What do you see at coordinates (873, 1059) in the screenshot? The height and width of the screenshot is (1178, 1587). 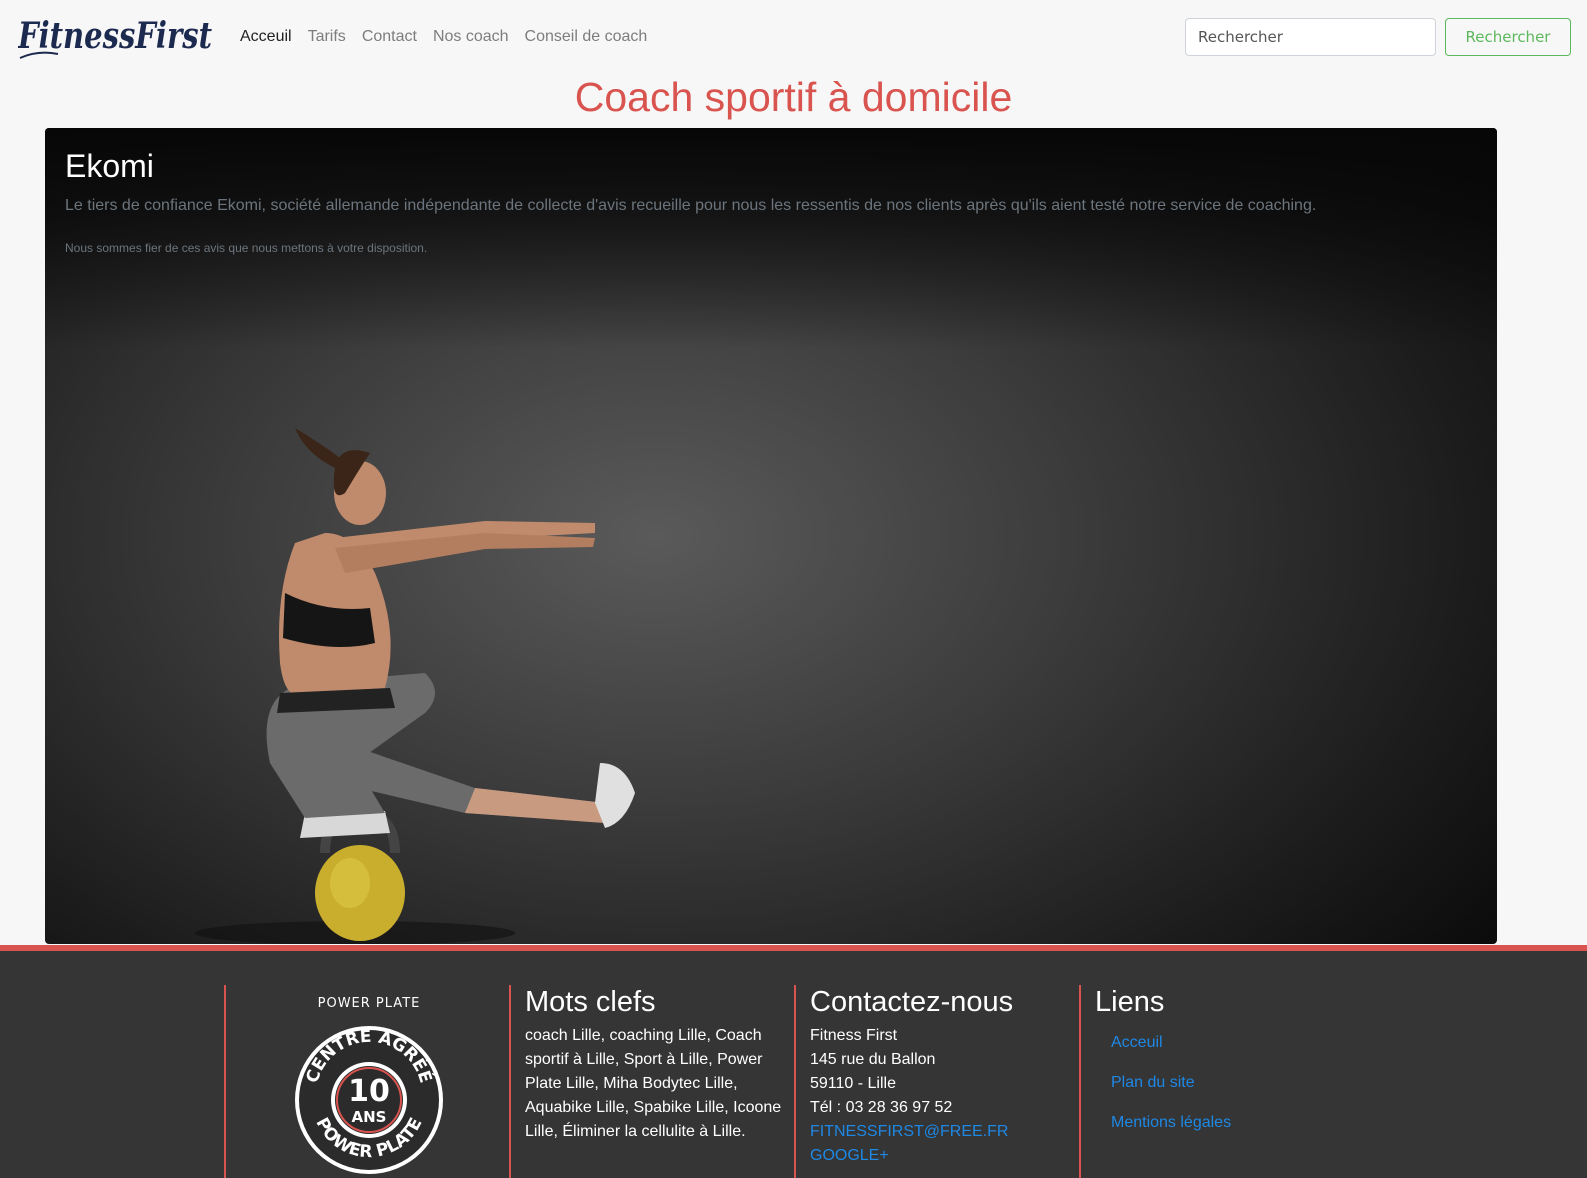 I see `contact-street: 145 rue du Ballon` at bounding box center [873, 1059].